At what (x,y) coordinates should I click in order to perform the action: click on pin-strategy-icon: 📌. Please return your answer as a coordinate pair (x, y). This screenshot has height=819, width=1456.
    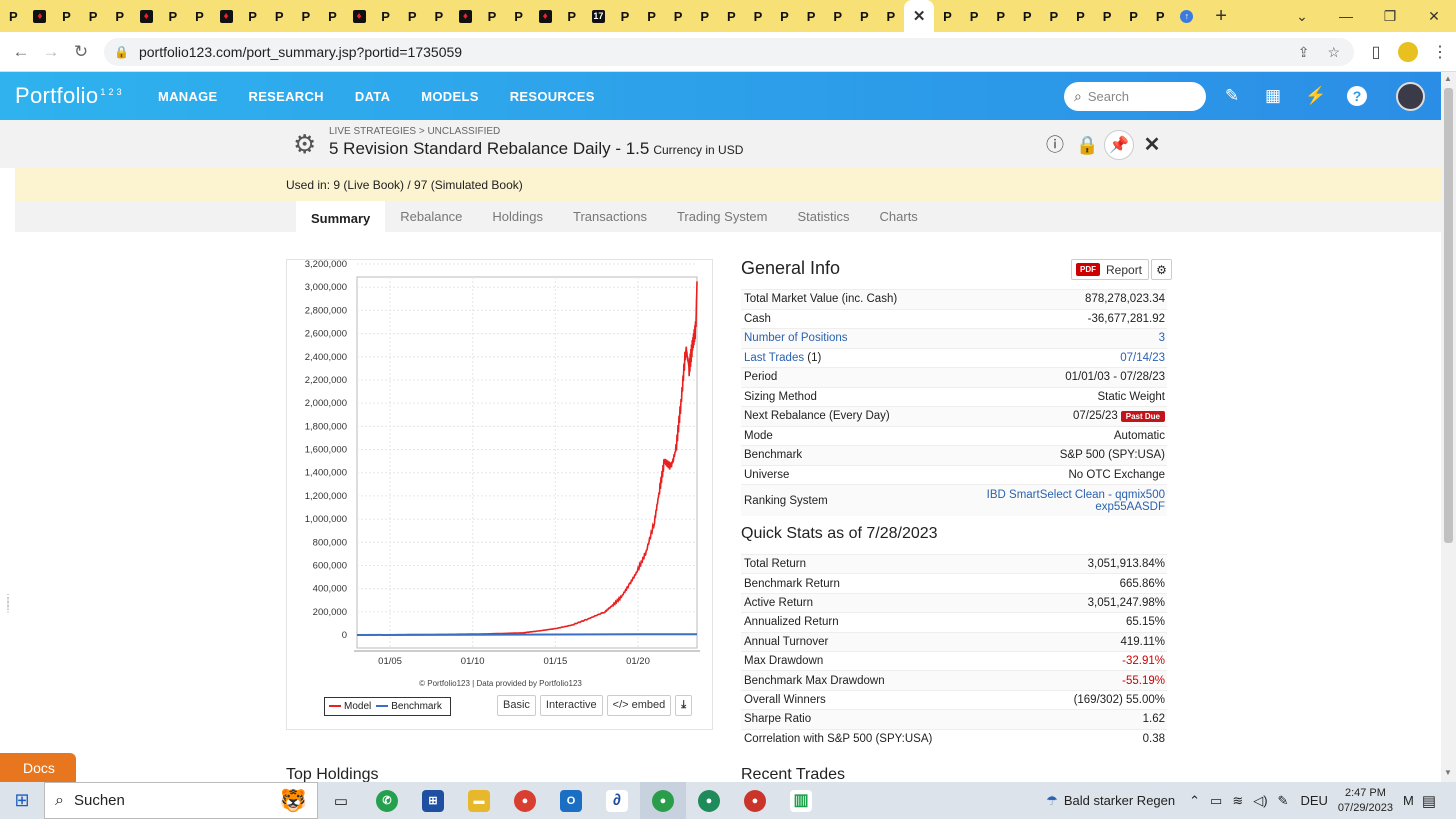
    Looking at the image, I should click on (1119, 145).